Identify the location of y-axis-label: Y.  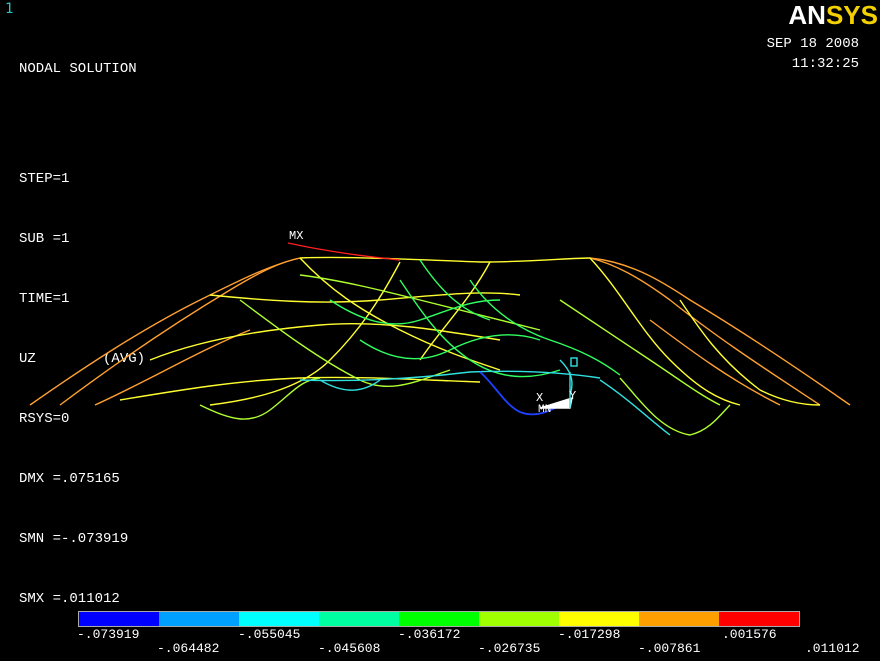
(572, 396).